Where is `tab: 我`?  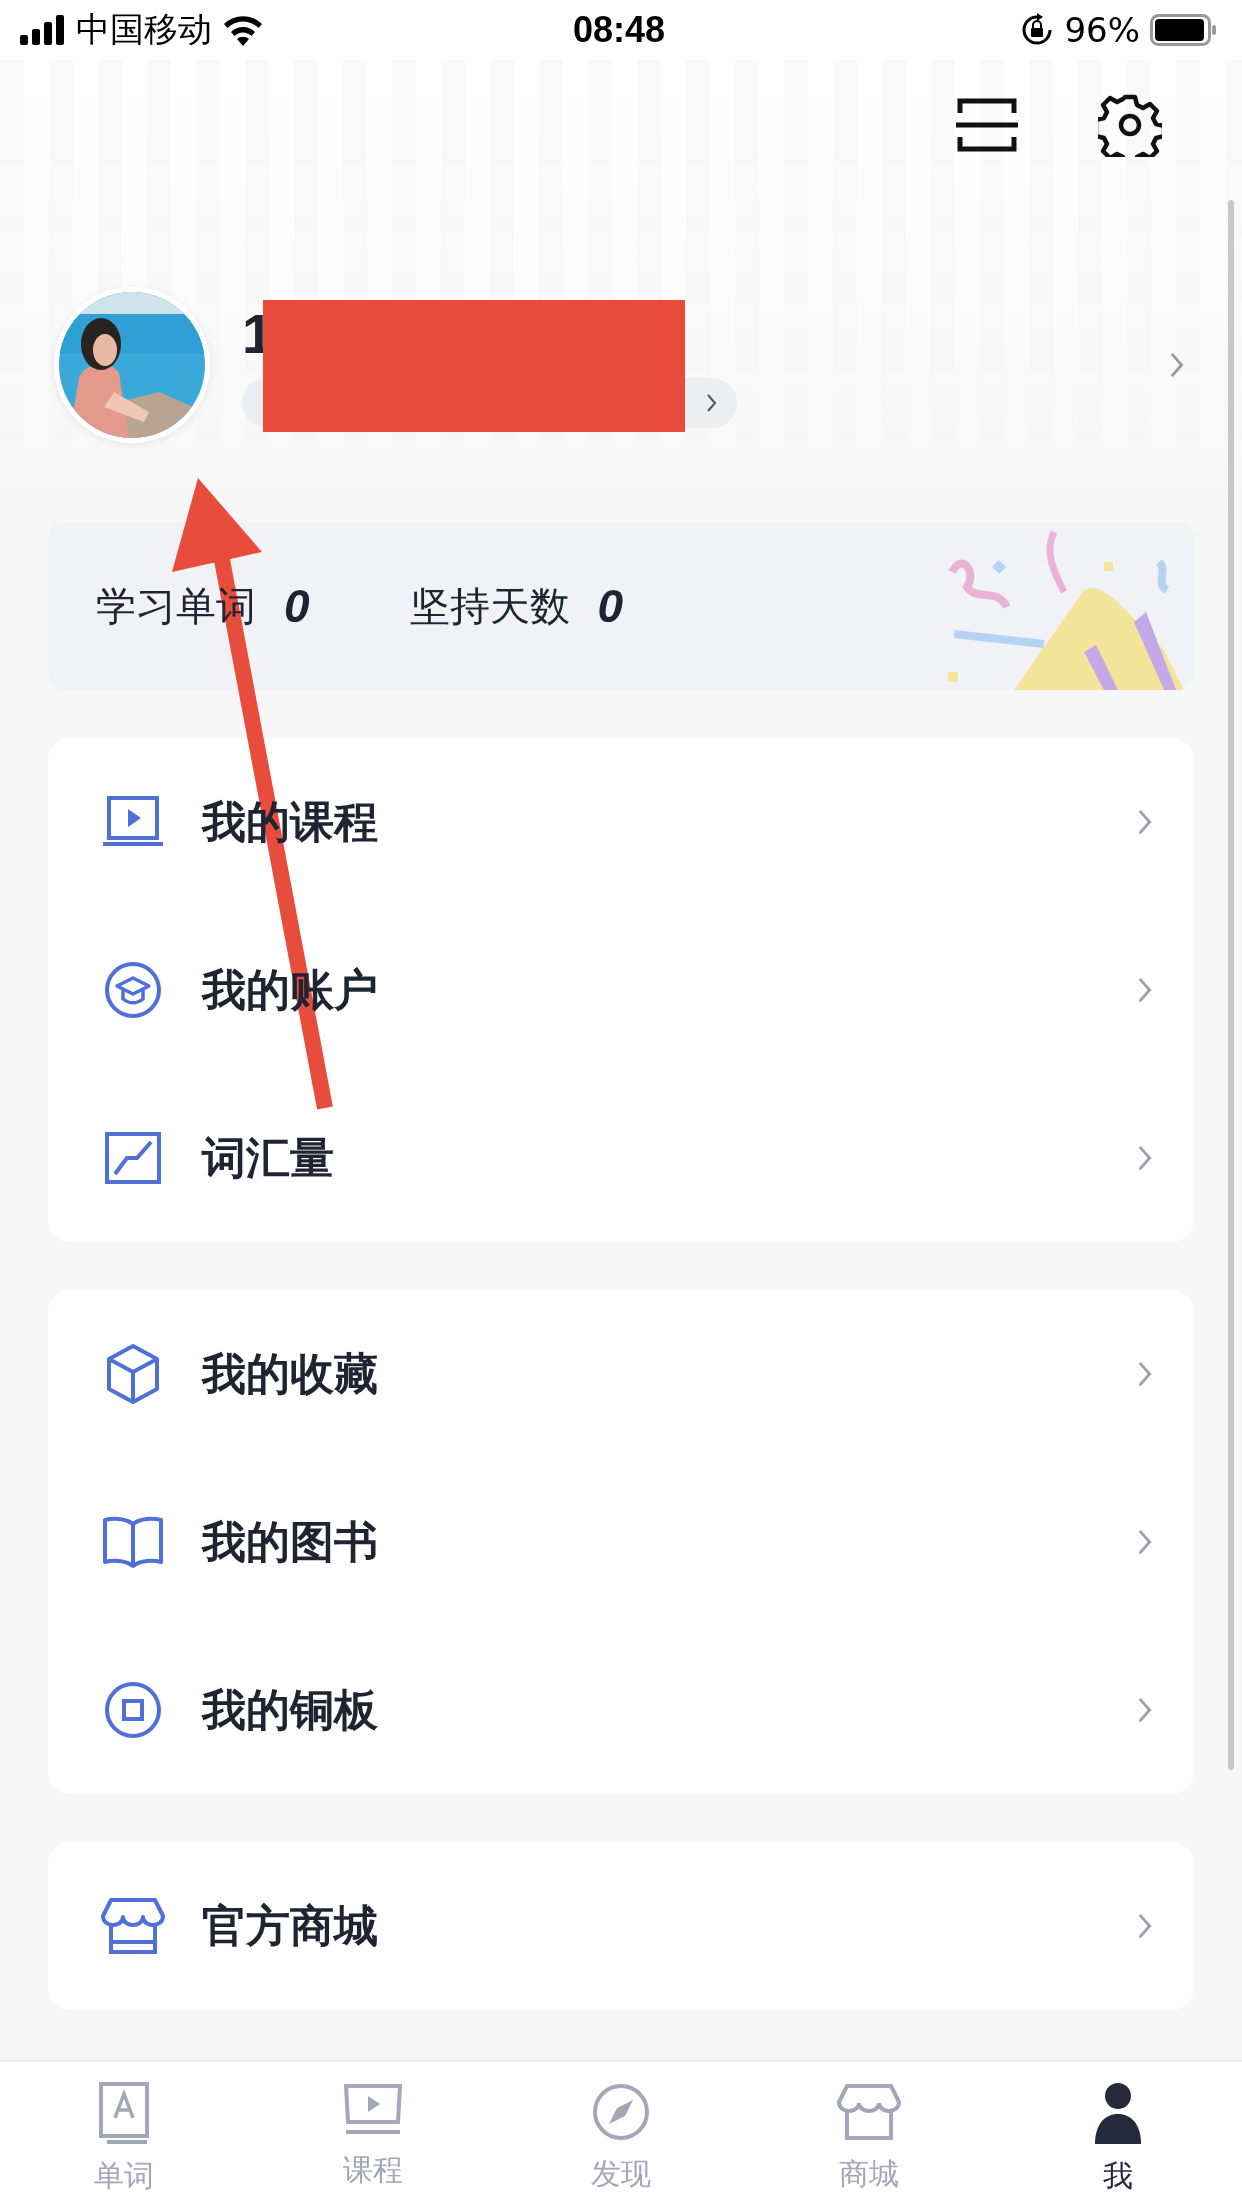
tab: 我 is located at coordinates (1117, 2135).